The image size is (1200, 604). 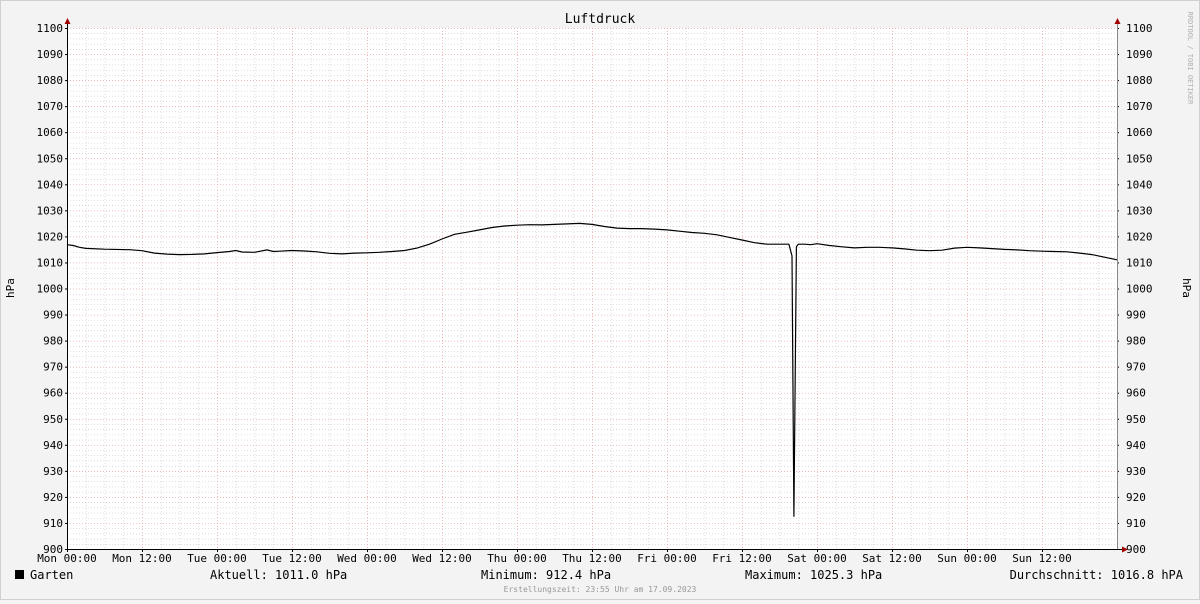 I want to click on y-tick-label-left: 960, so click(x=53, y=393).